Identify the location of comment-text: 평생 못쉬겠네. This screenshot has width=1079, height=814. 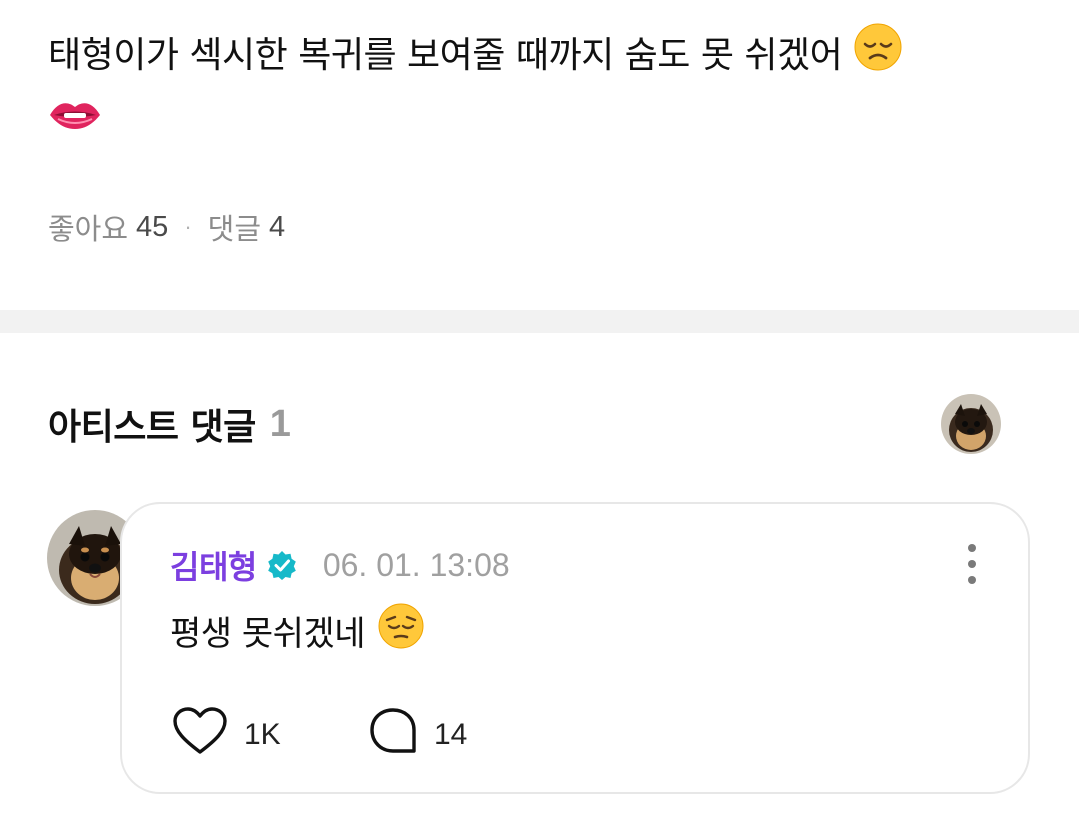
(268, 634).